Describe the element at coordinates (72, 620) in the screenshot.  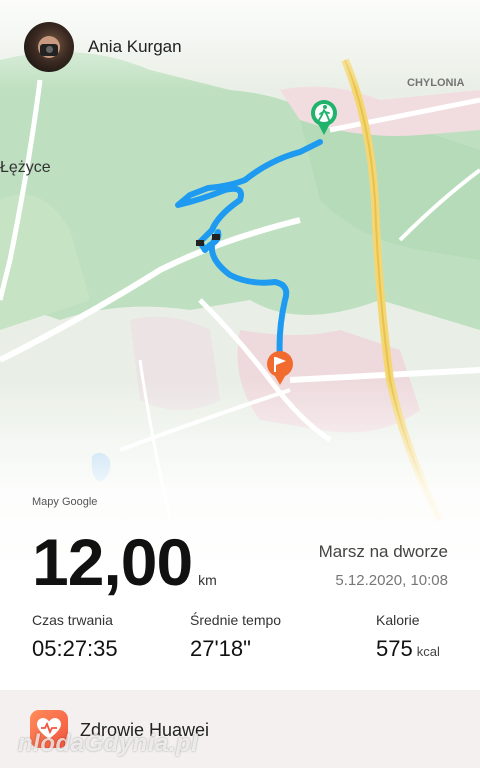
I see `stat-label: Czas trwania` at that location.